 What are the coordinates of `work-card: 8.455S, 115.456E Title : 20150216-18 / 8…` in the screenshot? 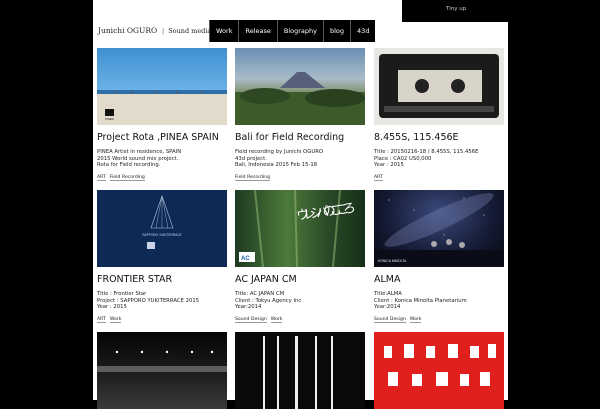 It's located at (439, 114).